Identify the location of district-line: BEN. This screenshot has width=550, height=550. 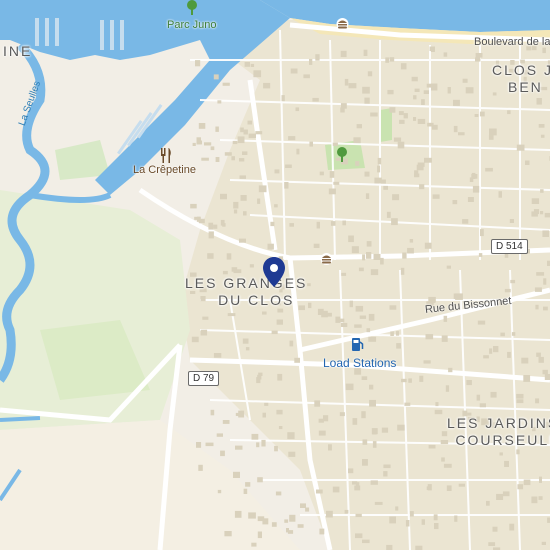
(525, 87).